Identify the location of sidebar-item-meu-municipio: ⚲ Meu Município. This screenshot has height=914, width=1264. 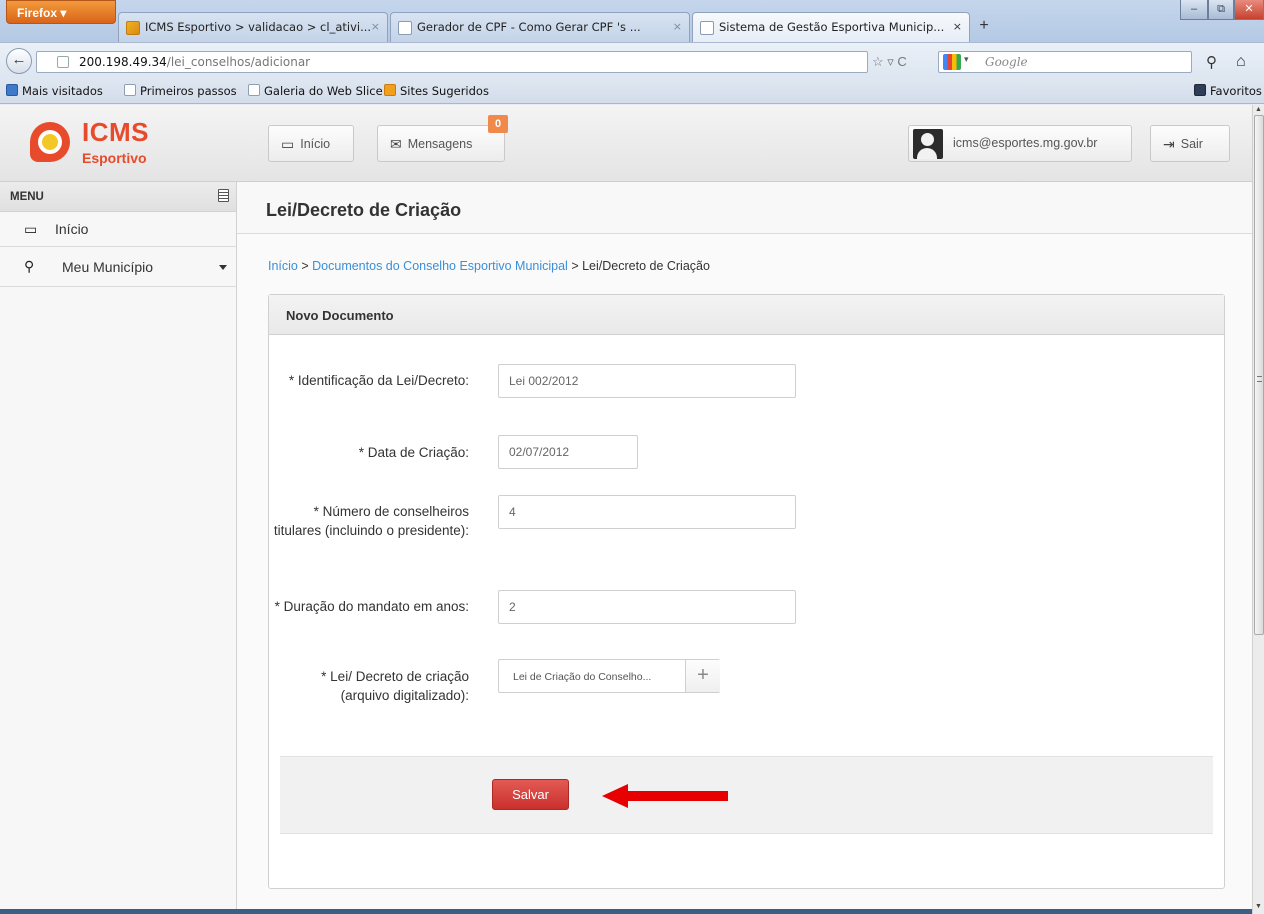
(118, 267).